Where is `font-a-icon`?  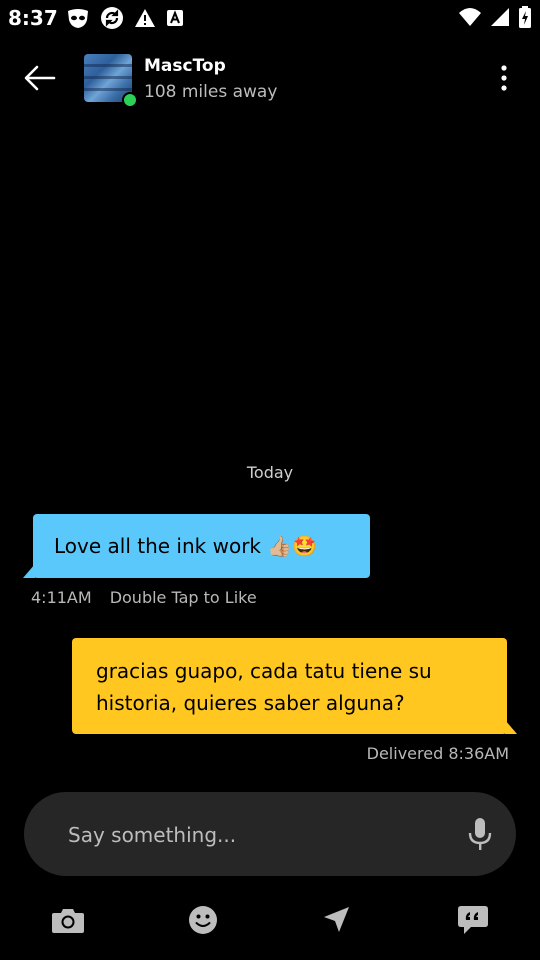 font-a-icon is located at coordinates (175, 18).